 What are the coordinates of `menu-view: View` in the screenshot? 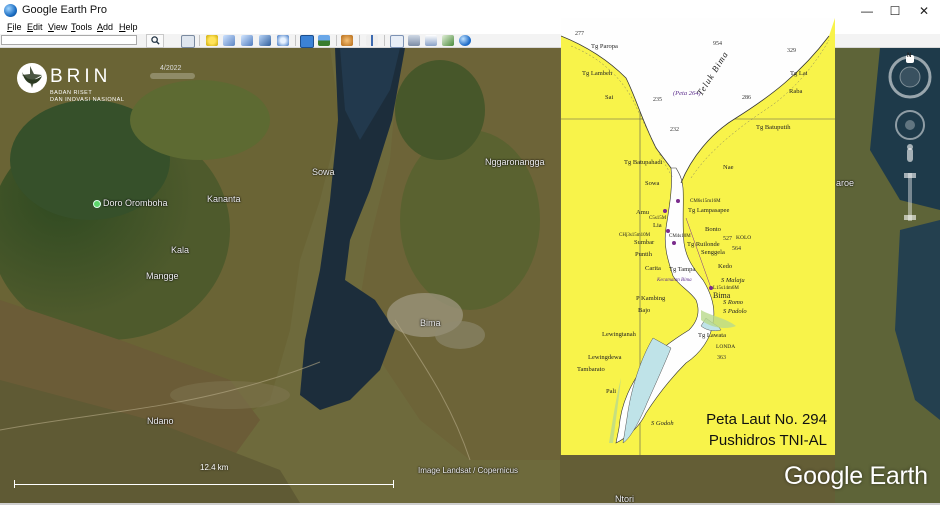 It's located at (57, 27).